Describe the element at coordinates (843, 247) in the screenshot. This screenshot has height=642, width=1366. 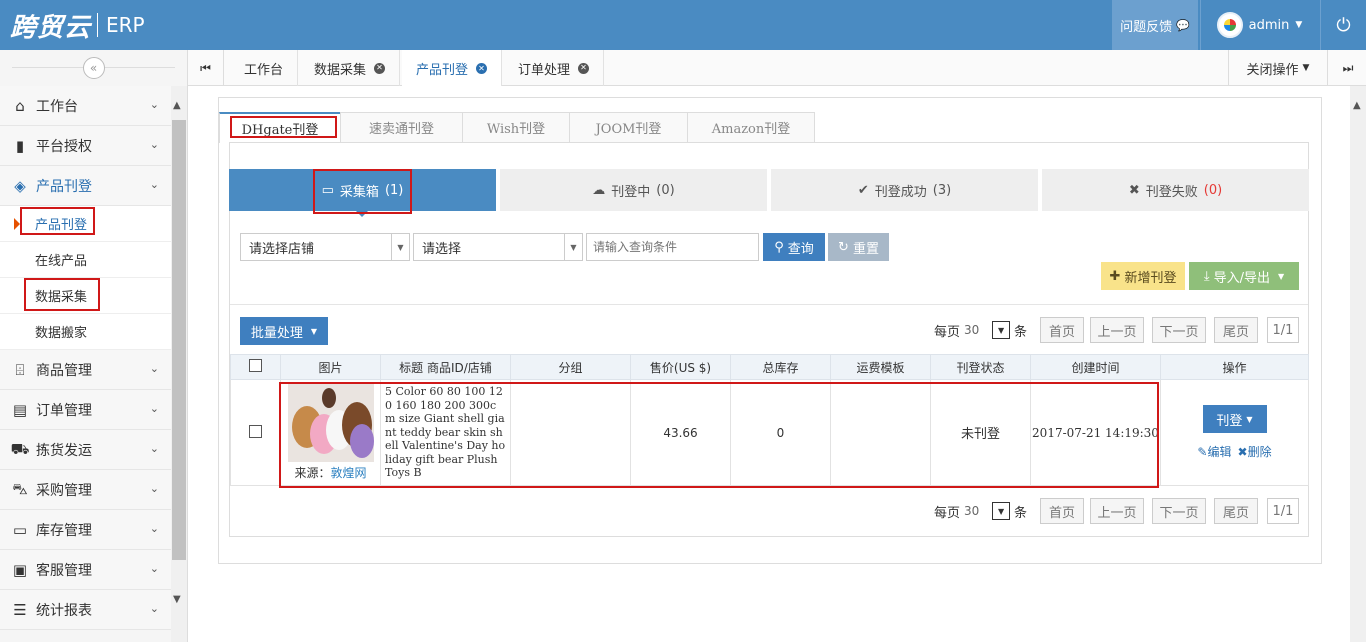
I see `refresh-icon: ↻` at that location.